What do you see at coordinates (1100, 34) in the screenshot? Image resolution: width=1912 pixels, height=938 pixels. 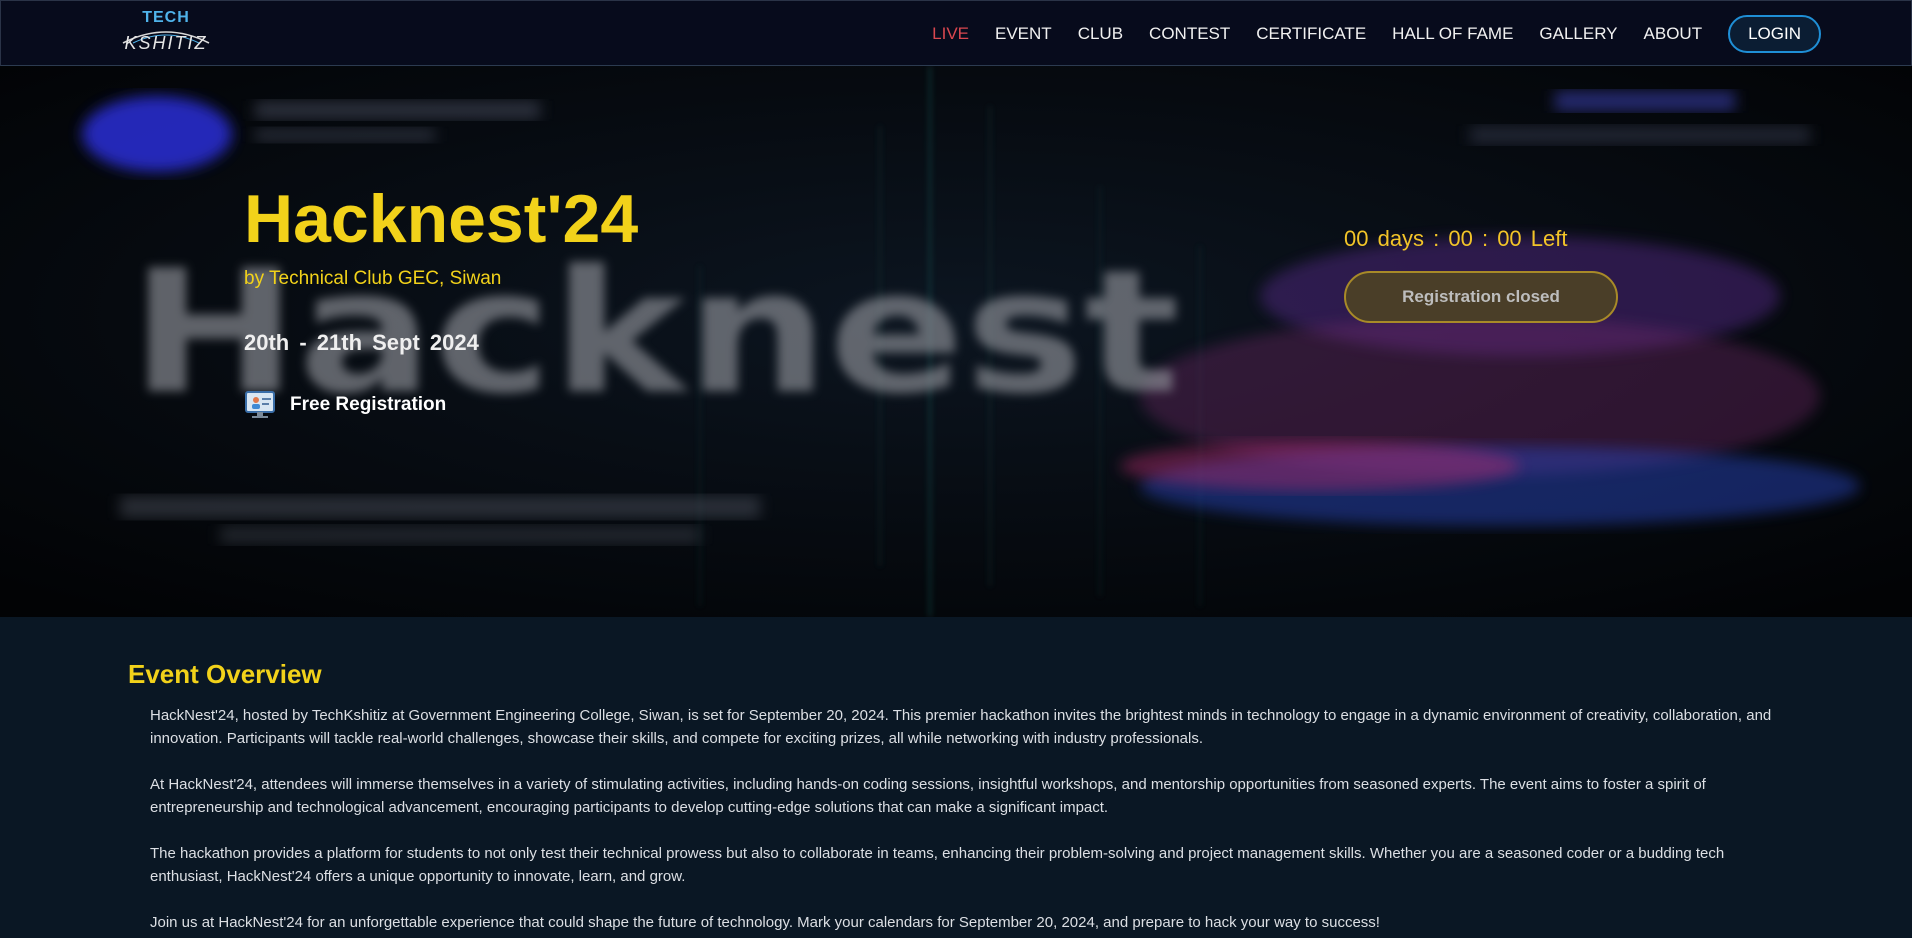 I see `nav-club: CLUB` at bounding box center [1100, 34].